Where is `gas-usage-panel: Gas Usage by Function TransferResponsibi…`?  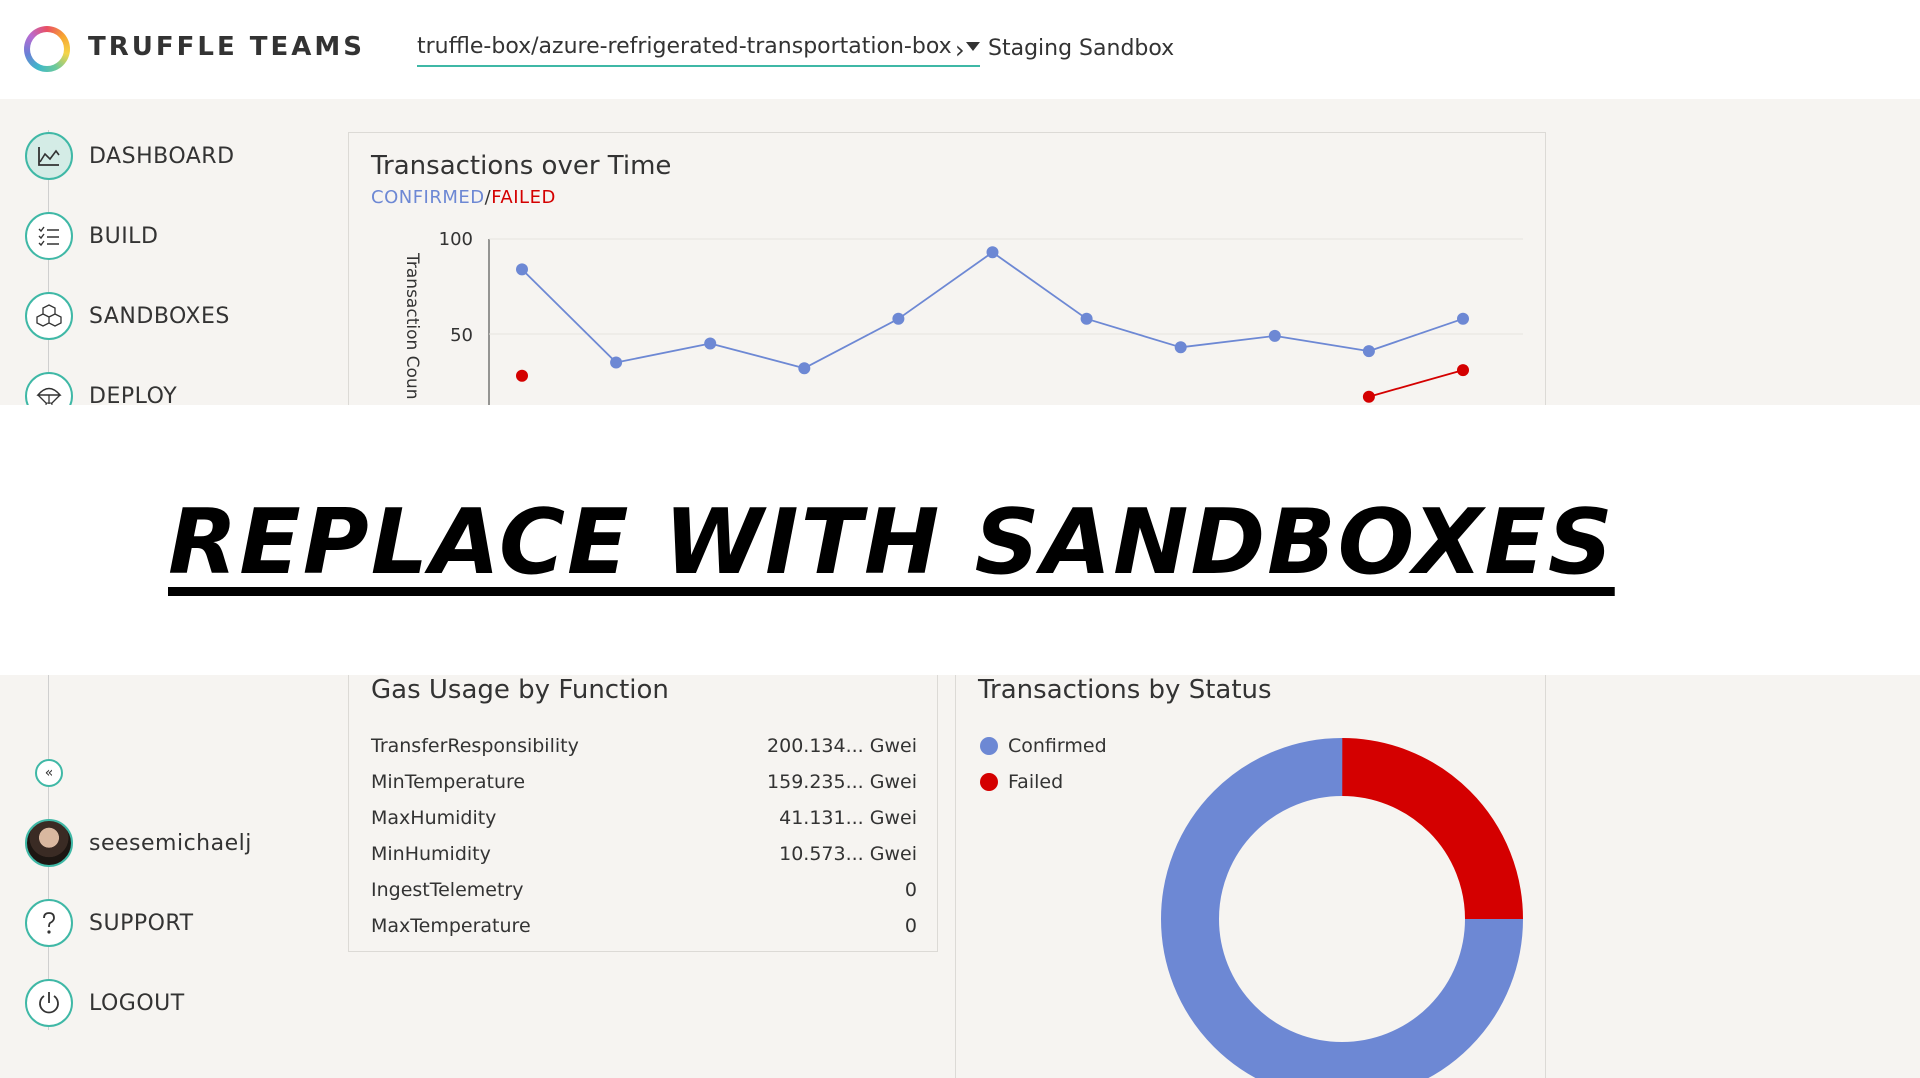
gas-usage-panel: Gas Usage by Function TransferResponsibi… is located at coordinates (643, 802).